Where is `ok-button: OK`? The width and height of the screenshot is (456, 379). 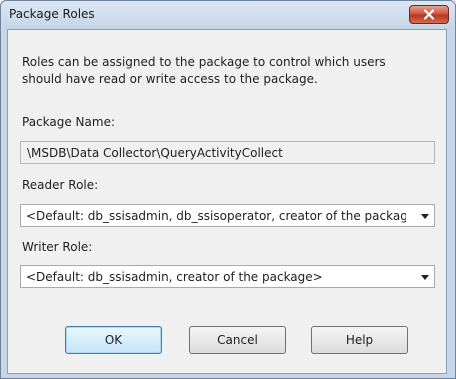
ok-button: OK is located at coordinates (113, 340).